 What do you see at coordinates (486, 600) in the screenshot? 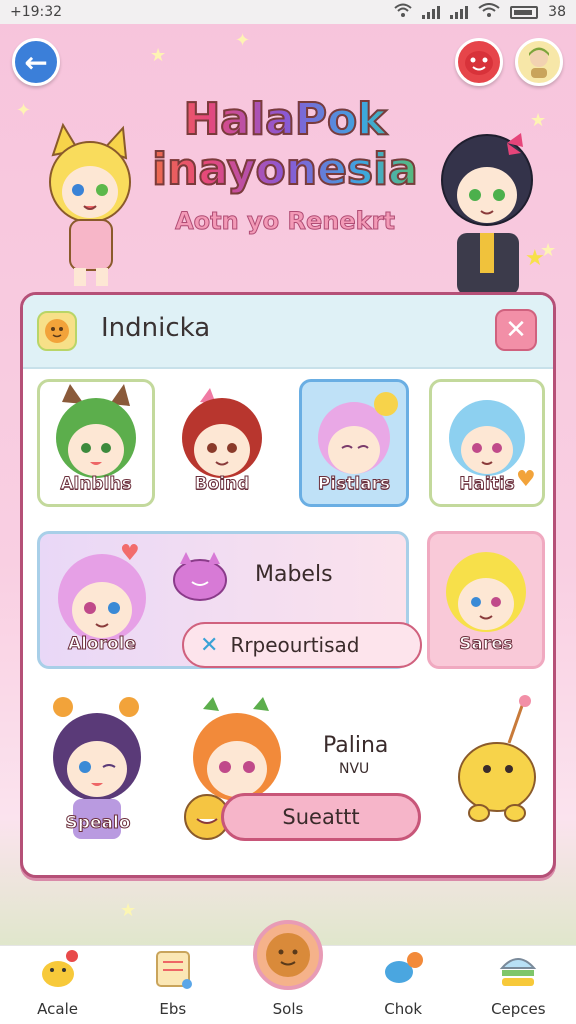
I see `character-card: Sares` at bounding box center [486, 600].